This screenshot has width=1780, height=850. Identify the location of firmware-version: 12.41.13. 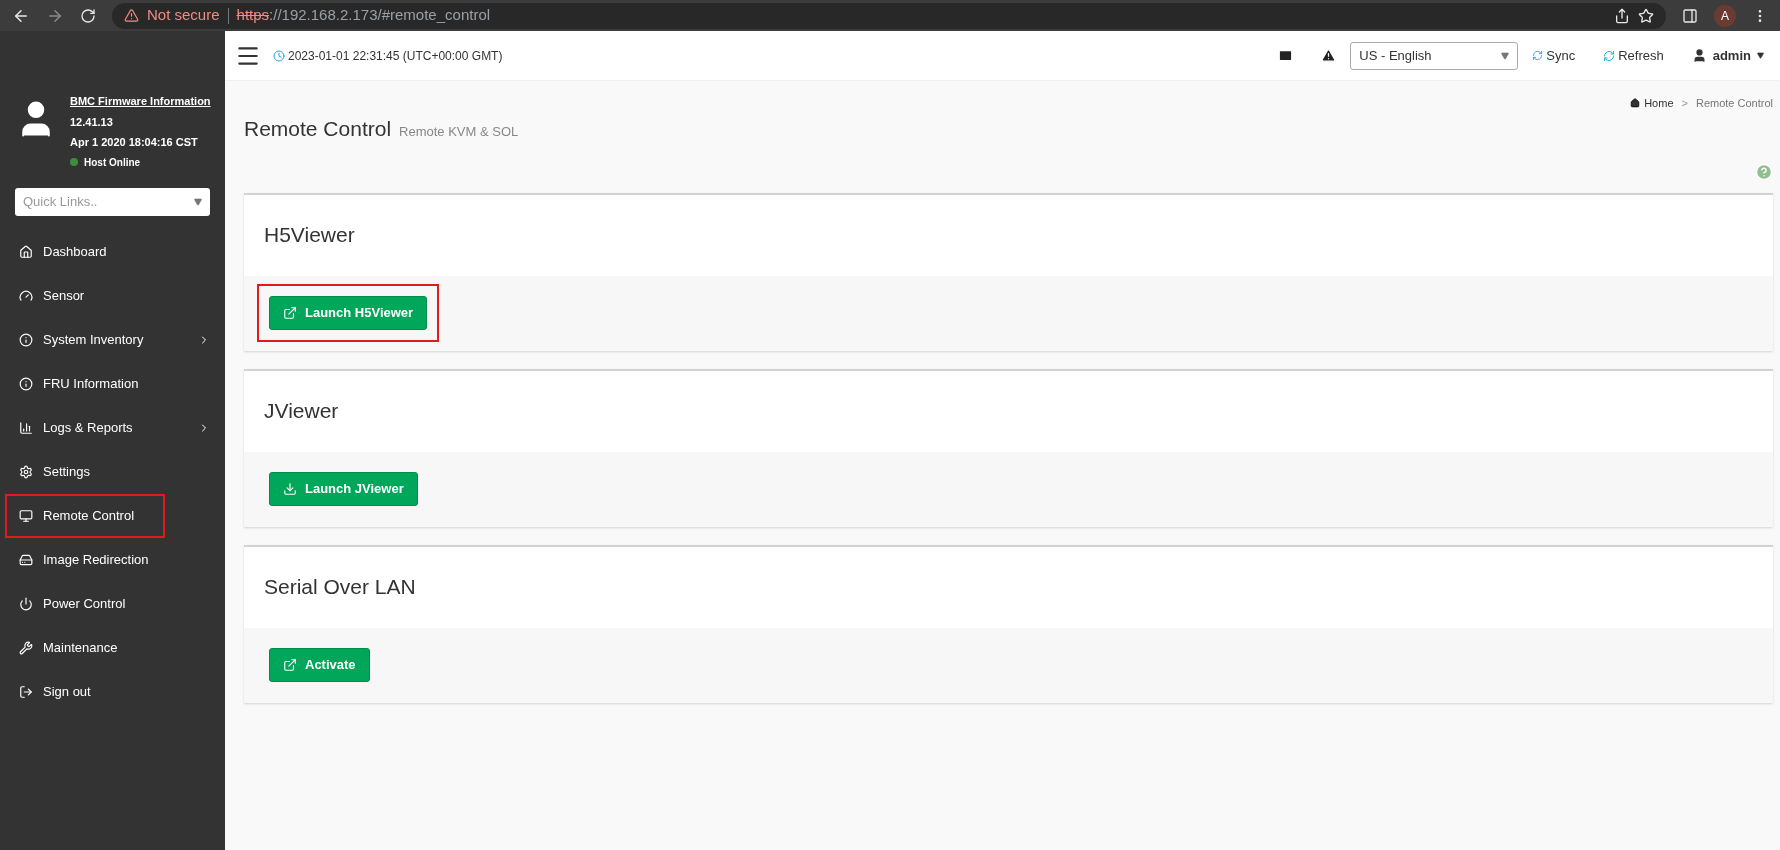
(92, 122).